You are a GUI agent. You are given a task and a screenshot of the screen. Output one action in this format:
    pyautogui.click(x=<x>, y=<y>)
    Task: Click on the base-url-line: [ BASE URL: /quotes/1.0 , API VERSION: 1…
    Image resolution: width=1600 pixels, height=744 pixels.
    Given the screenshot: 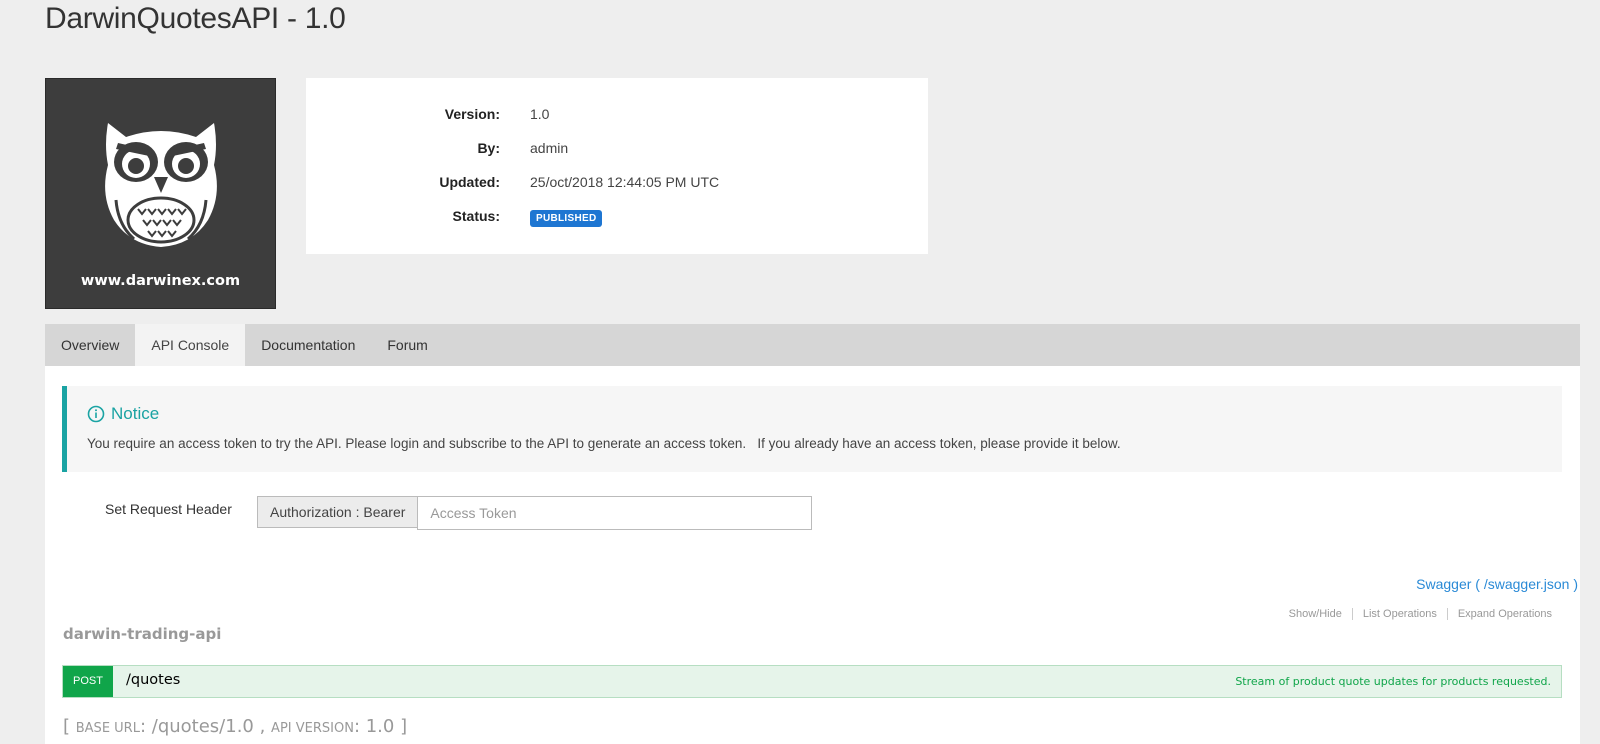 What is the action you would take?
    pyautogui.click(x=235, y=726)
    